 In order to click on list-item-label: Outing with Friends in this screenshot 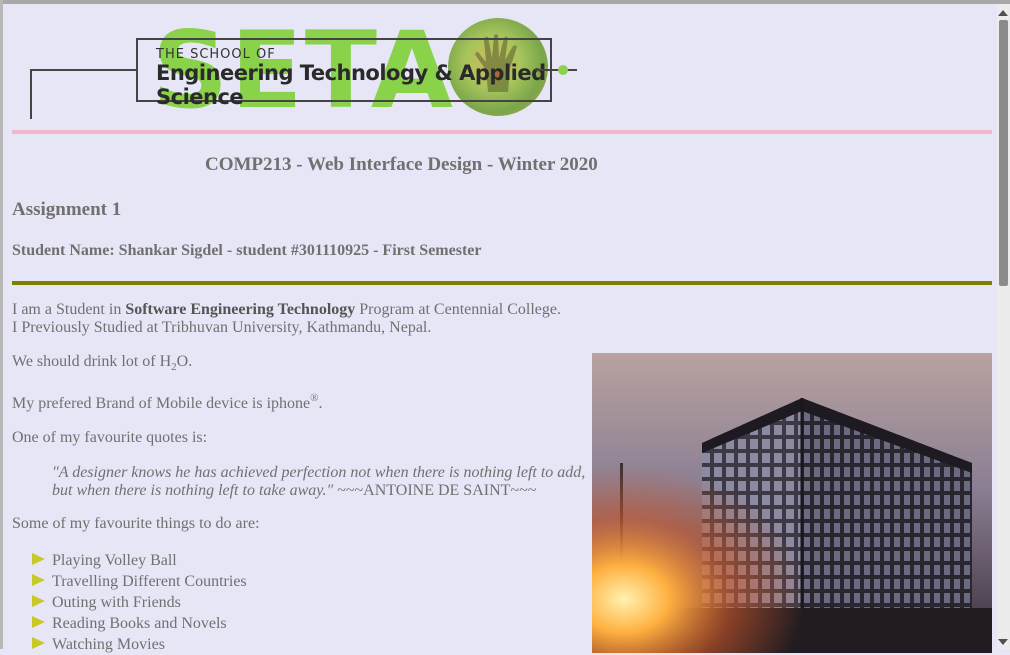, I will do `click(116, 602)`.